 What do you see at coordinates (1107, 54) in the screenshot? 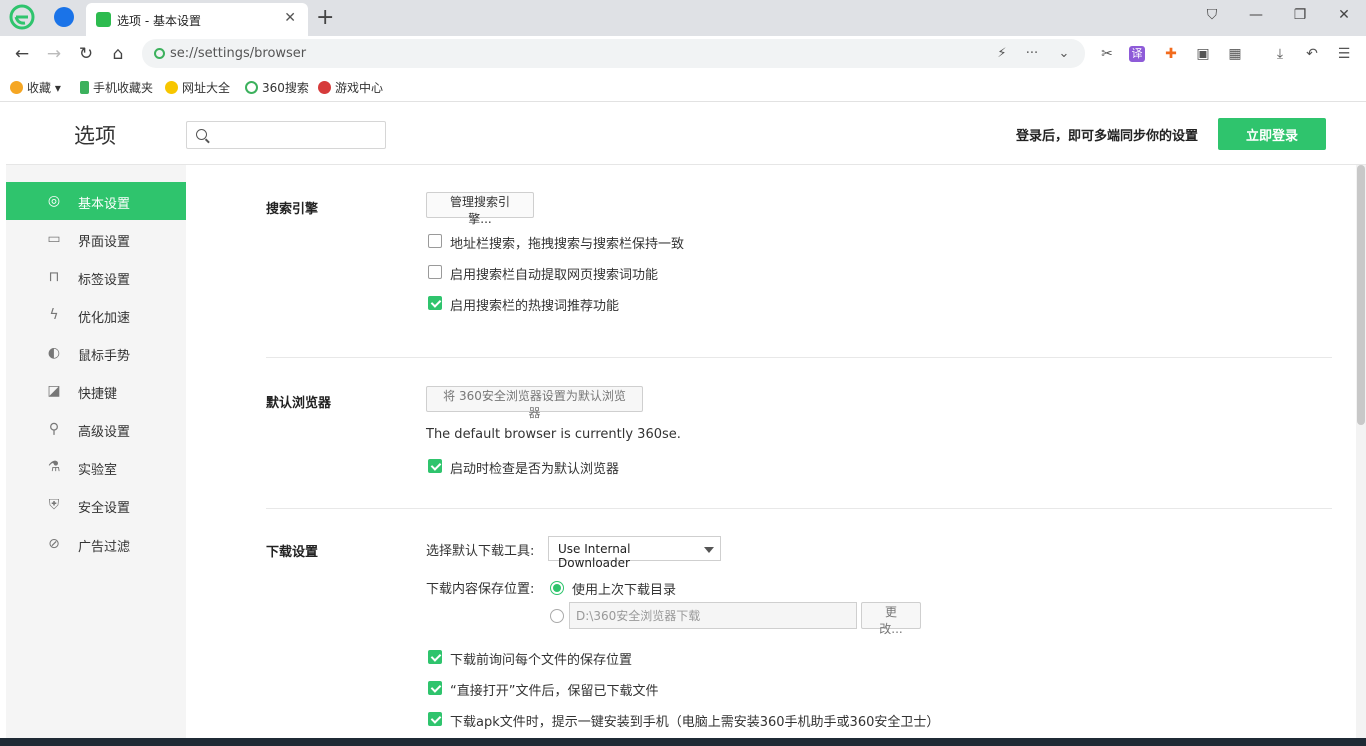
I see `screenshot-cut-icon: ✂` at bounding box center [1107, 54].